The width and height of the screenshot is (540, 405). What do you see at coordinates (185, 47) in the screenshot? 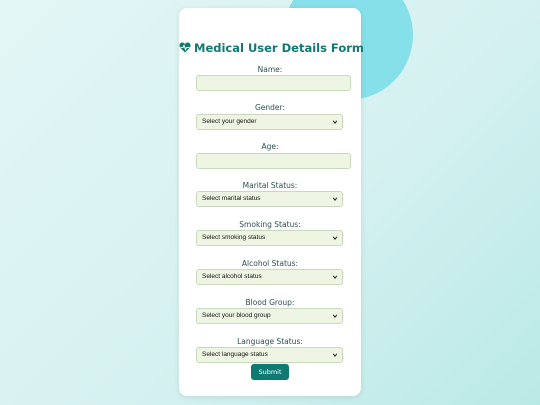
I see `heart-pulse-icon` at bounding box center [185, 47].